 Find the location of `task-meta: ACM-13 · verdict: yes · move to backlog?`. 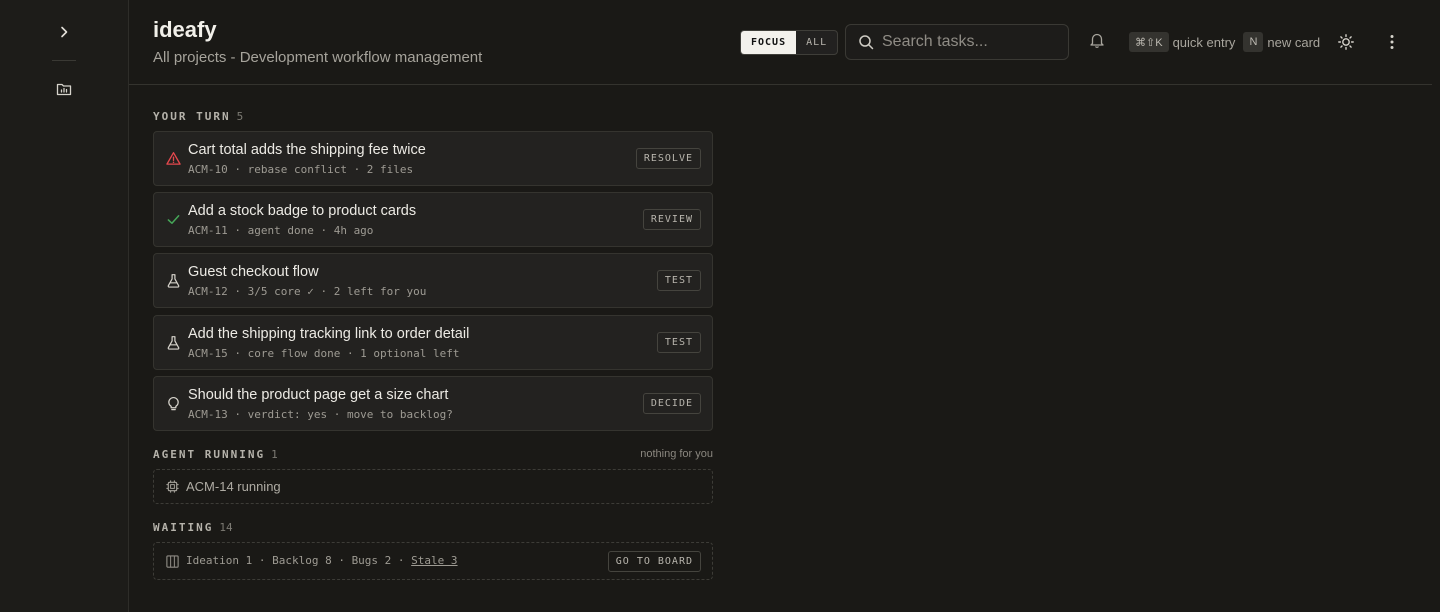

task-meta: ACM-13 · verdict: yes · move to backlog? is located at coordinates (320, 414).